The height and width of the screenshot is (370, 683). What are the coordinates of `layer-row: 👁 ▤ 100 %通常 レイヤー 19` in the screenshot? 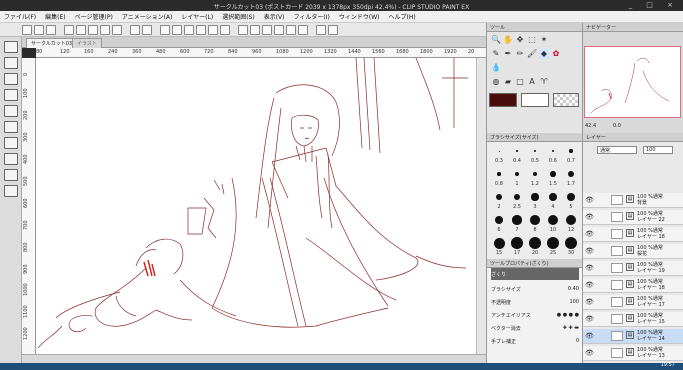 It's located at (633, 268).